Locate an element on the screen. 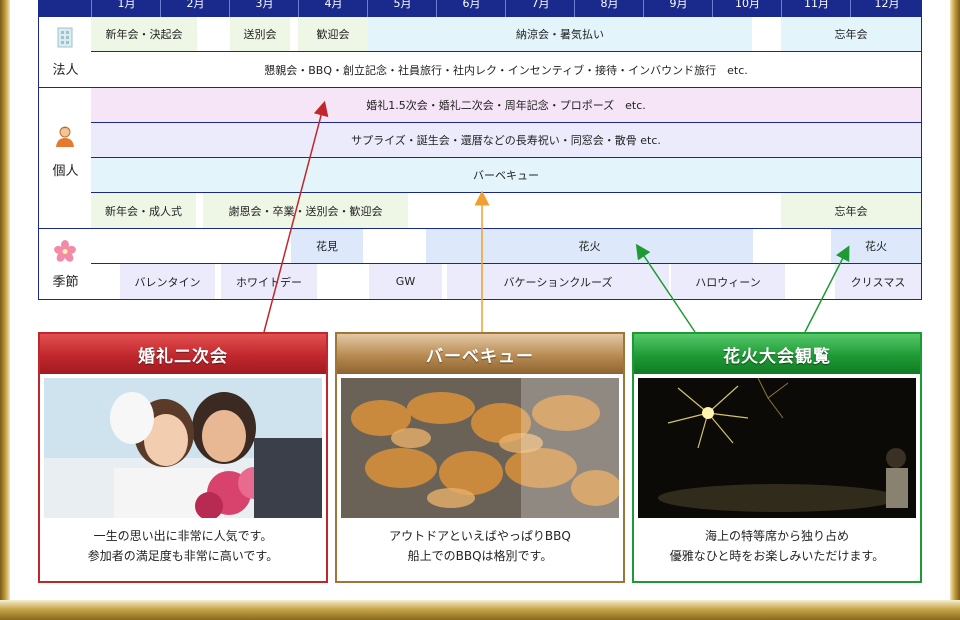 This screenshot has height=620, width=960. building-icon is located at coordinates (65, 37).